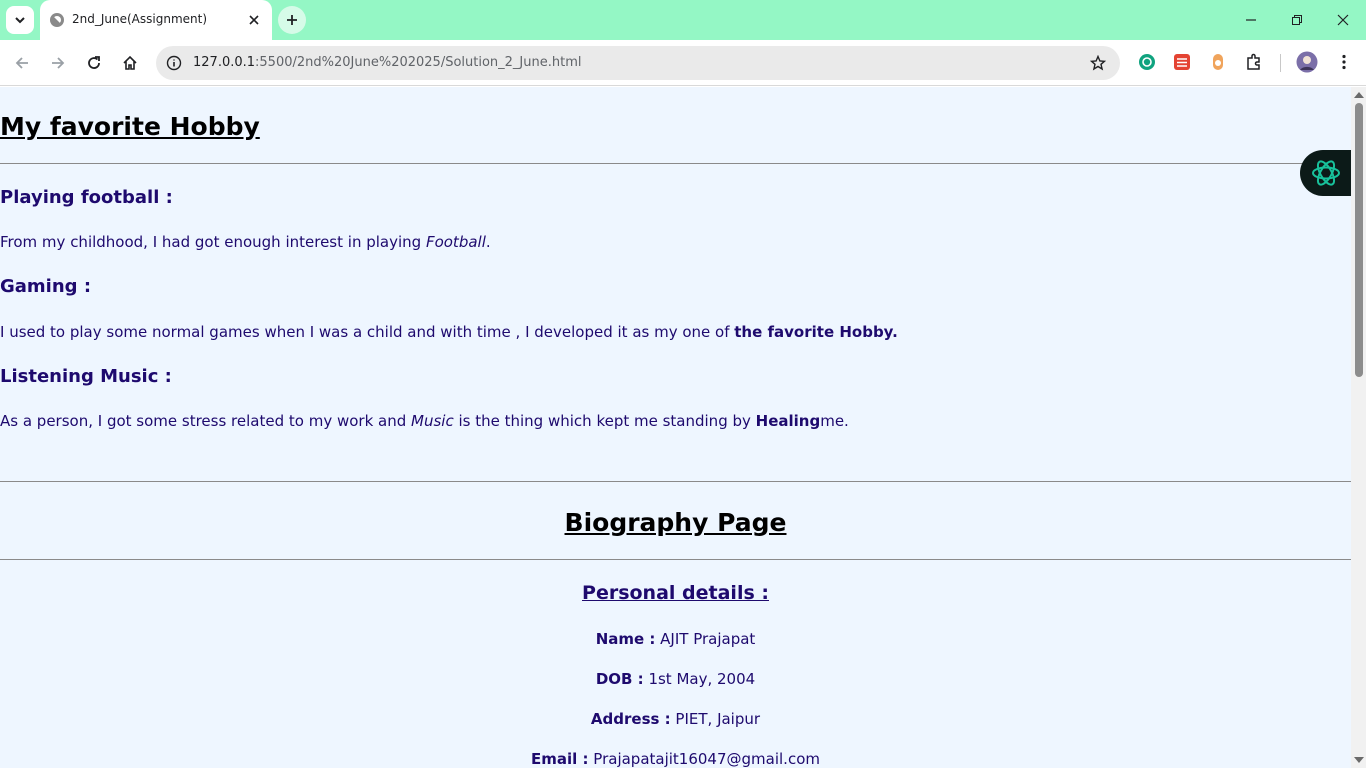  I want to click on menu-kebab-icon, so click(1344, 62).